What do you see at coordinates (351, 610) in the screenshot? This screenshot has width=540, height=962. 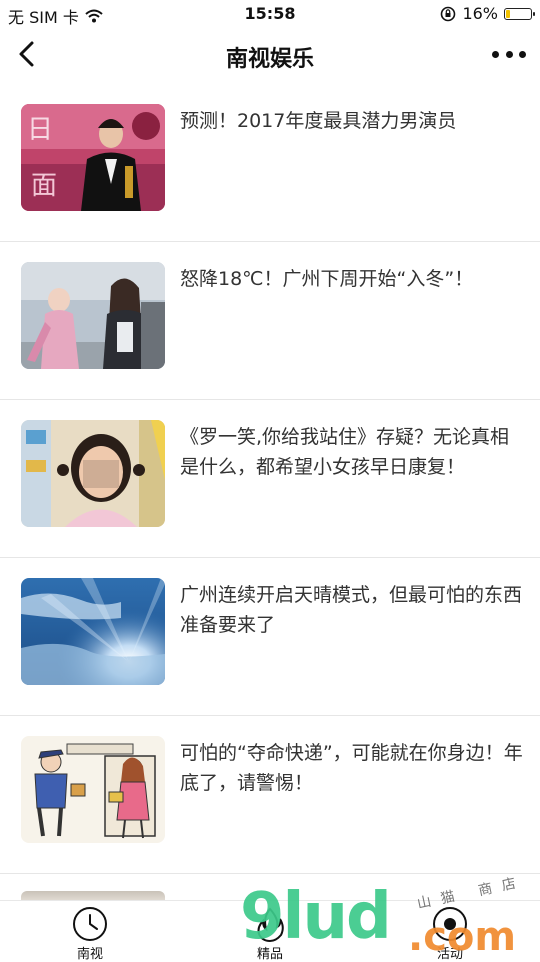 I see `article-title: 广州连续开启天晴模式，但最可怕的东西准备要来了` at bounding box center [351, 610].